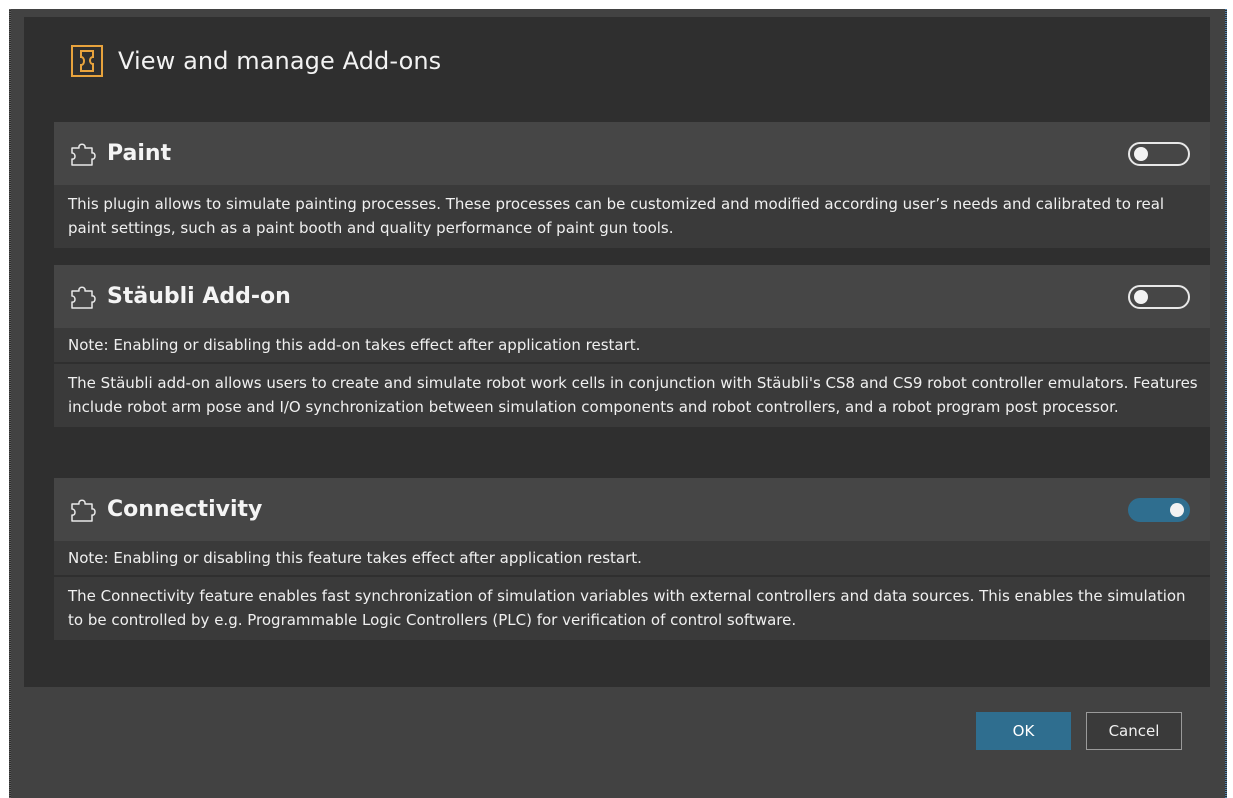 Image resolution: width=1233 pixels, height=798 pixels. What do you see at coordinates (1159, 297) in the screenshot?
I see `staubli-toggle` at bounding box center [1159, 297].